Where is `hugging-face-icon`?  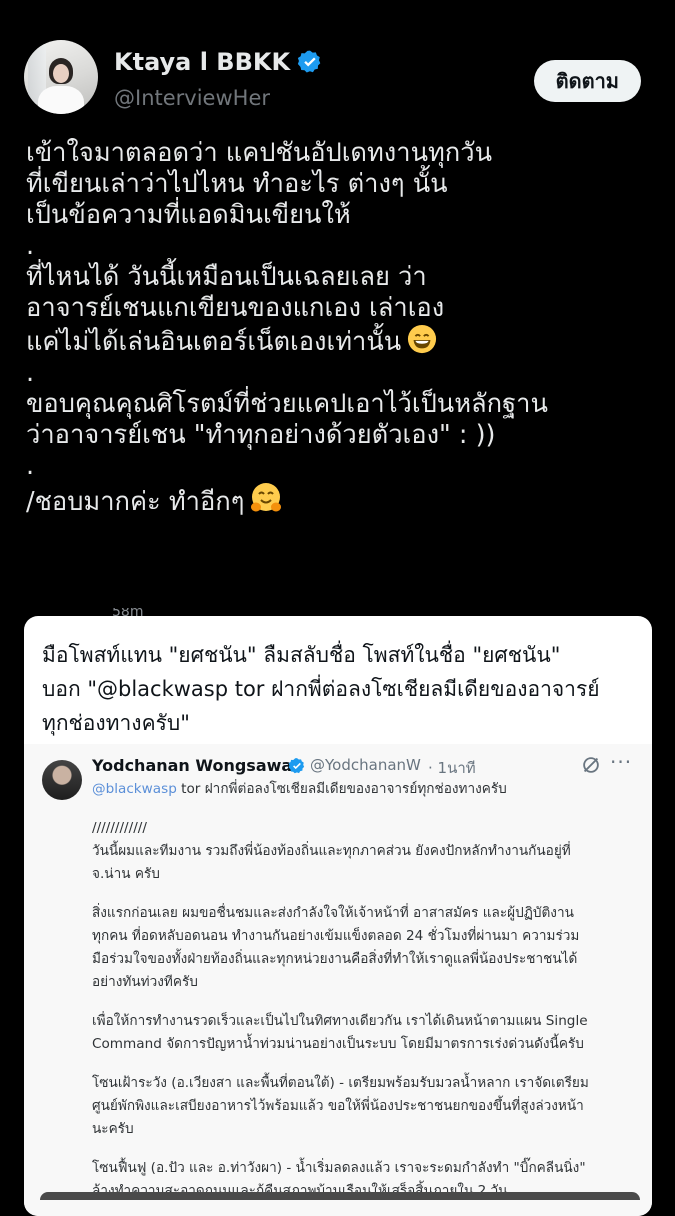 hugging-face-icon is located at coordinates (266, 497).